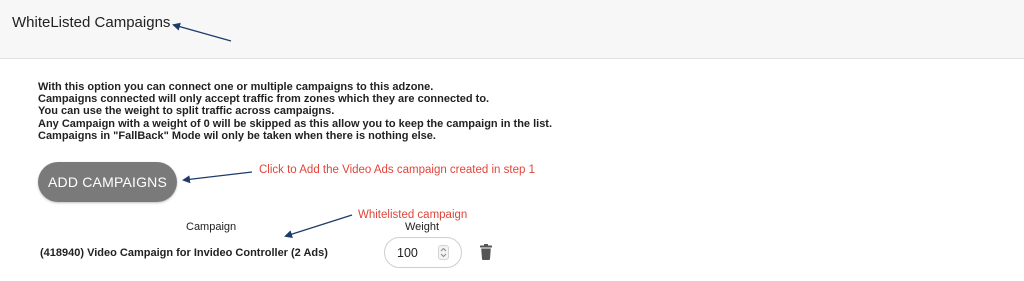 The image size is (1024, 281). Describe the element at coordinates (486, 252) in the screenshot. I see `trash-icon` at that location.